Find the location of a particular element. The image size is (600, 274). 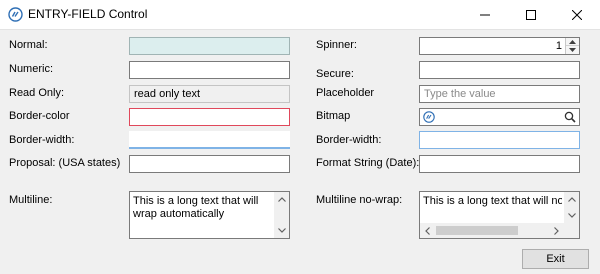

border-width-label-right: Border-width: is located at coordinates (349, 140).